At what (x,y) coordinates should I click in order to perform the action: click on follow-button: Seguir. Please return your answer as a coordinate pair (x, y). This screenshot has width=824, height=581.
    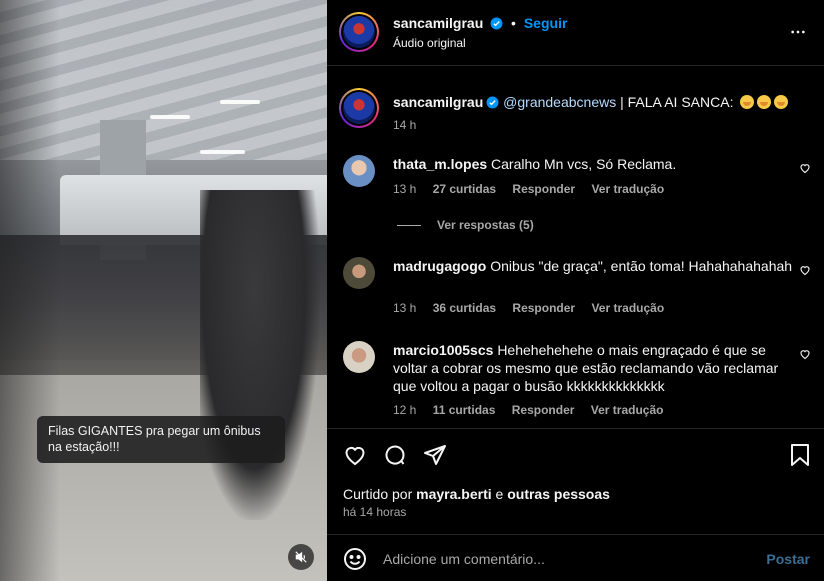
    Looking at the image, I should click on (546, 23).